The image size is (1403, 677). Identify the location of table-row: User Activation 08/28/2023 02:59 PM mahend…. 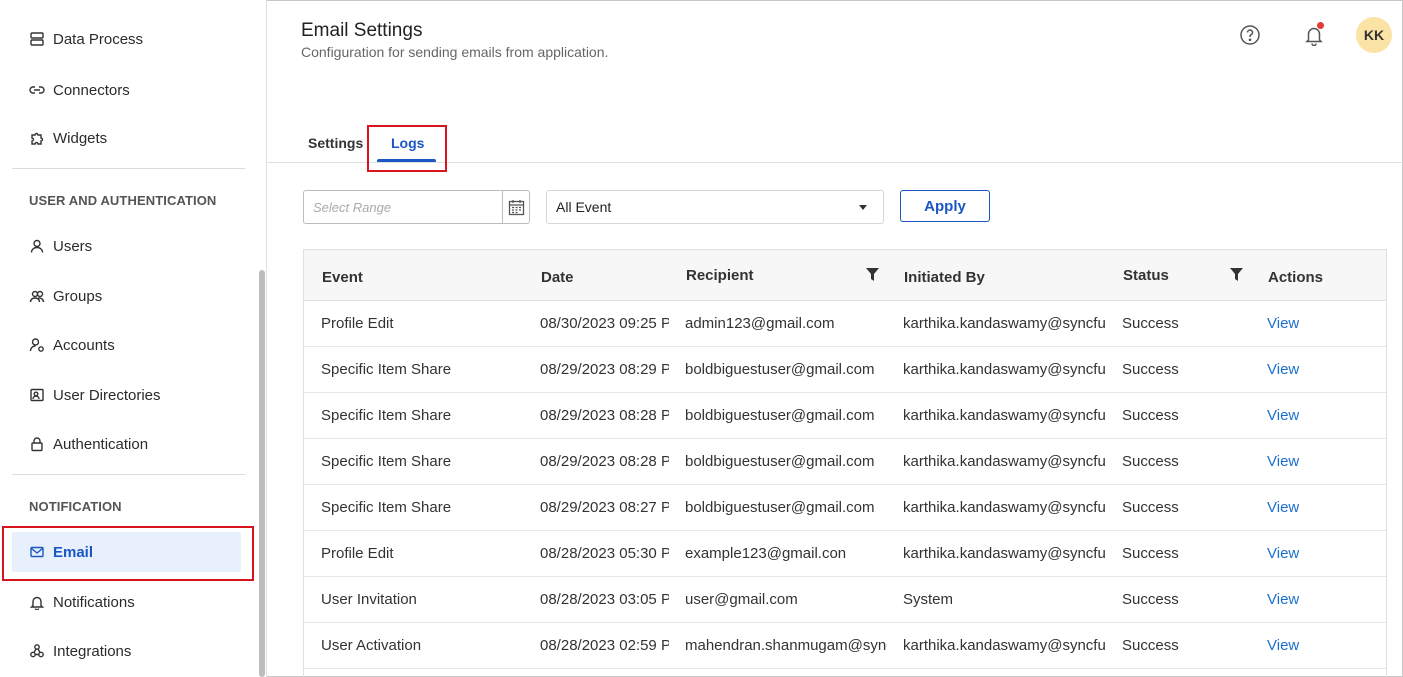
(845, 646).